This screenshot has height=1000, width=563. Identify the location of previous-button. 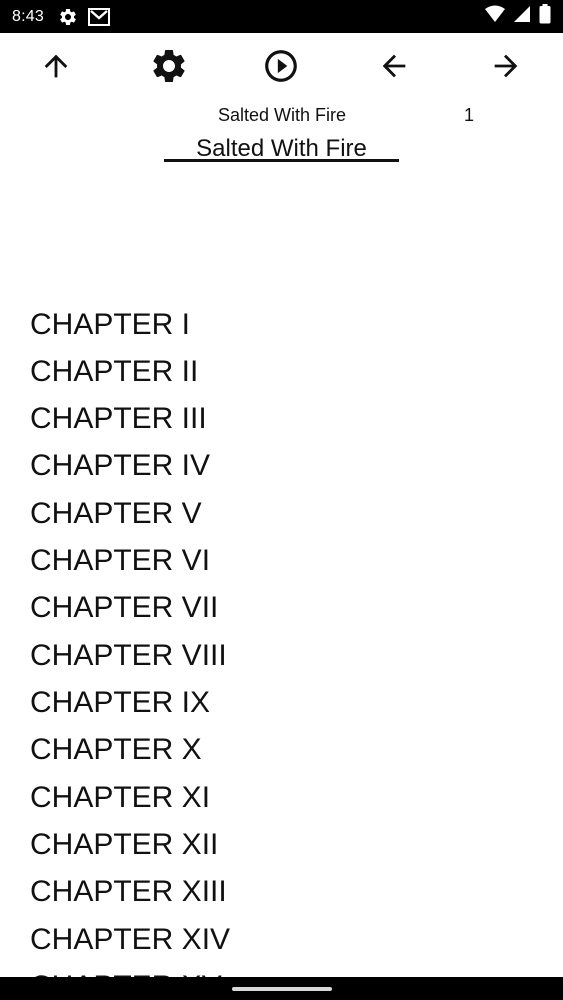
(394, 68).